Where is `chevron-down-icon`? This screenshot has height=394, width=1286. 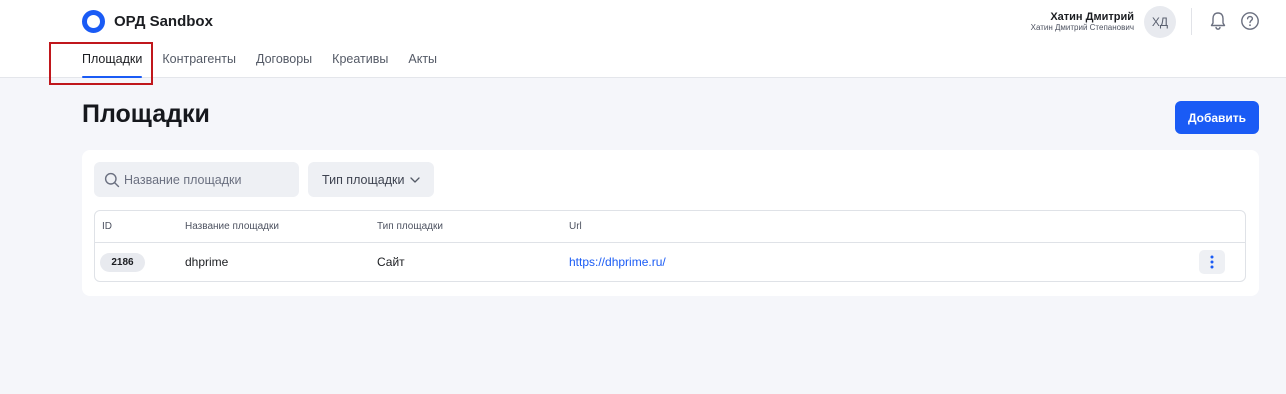
chevron-down-icon is located at coordinates (415, 179).